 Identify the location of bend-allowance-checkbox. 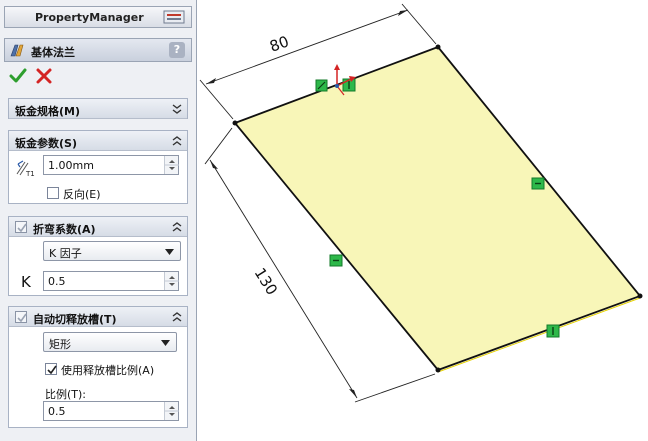
(21, 227).